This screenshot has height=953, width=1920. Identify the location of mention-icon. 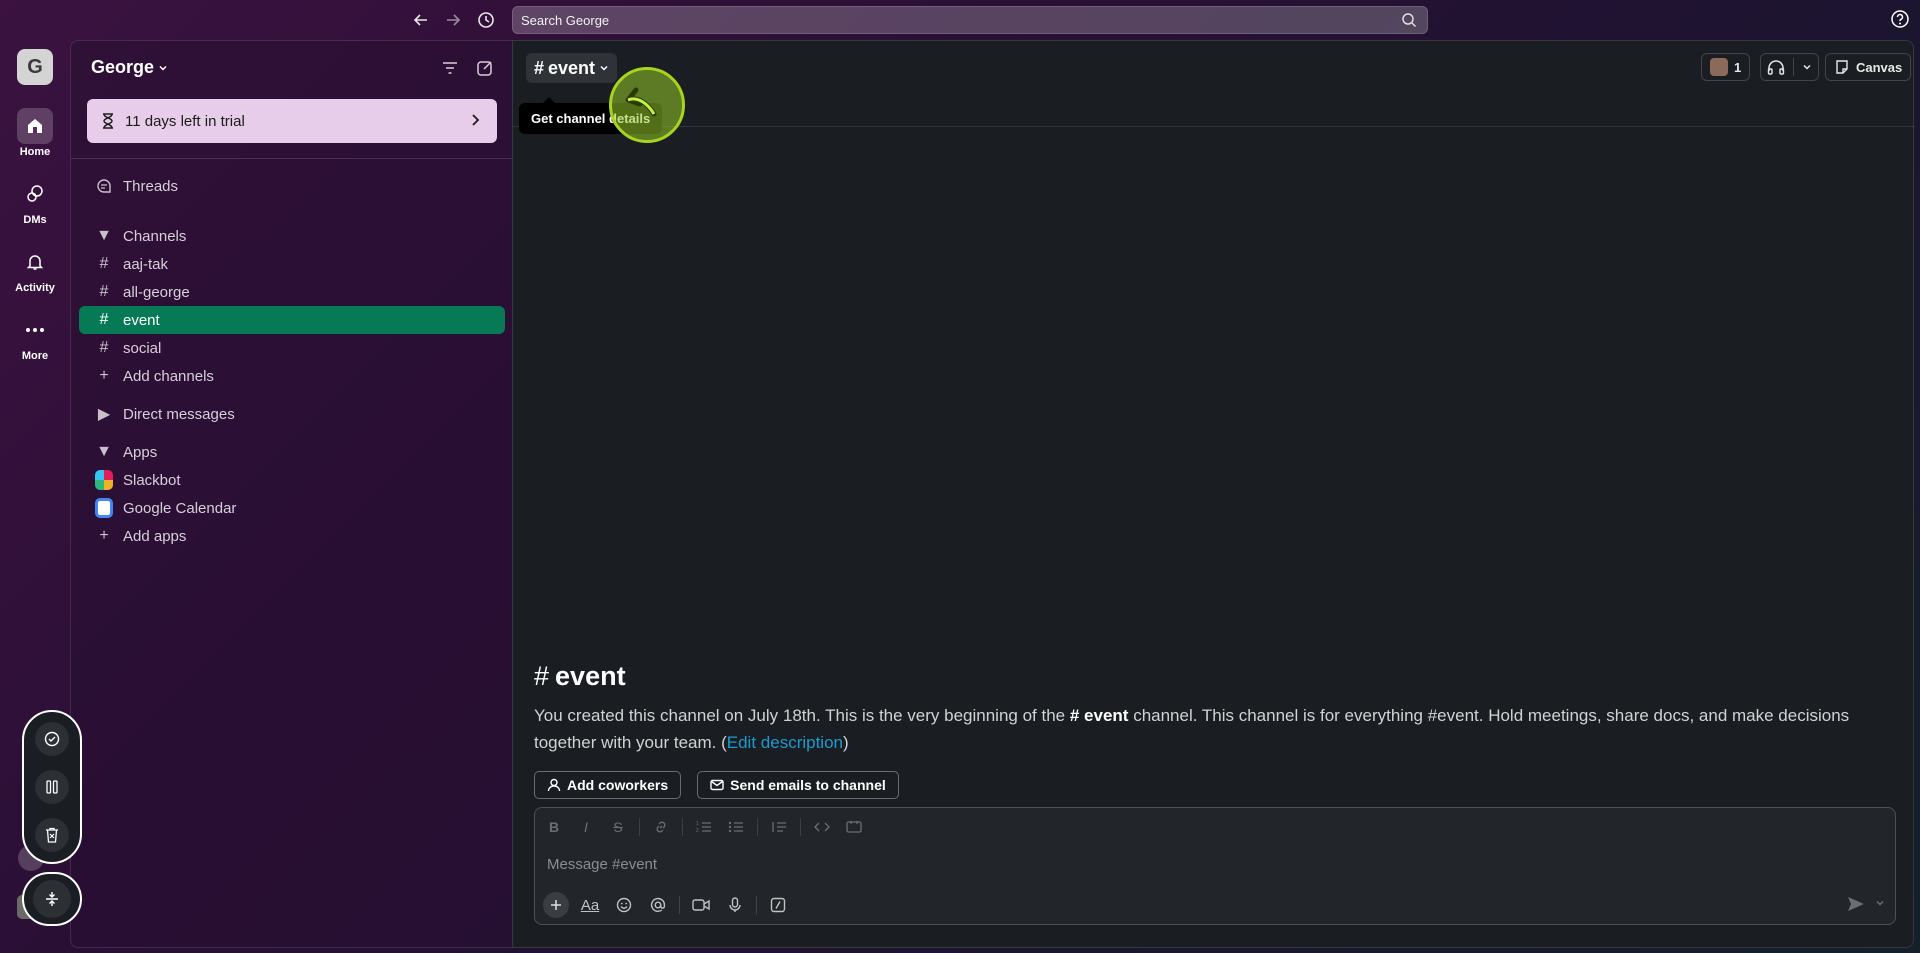
(658, 905).